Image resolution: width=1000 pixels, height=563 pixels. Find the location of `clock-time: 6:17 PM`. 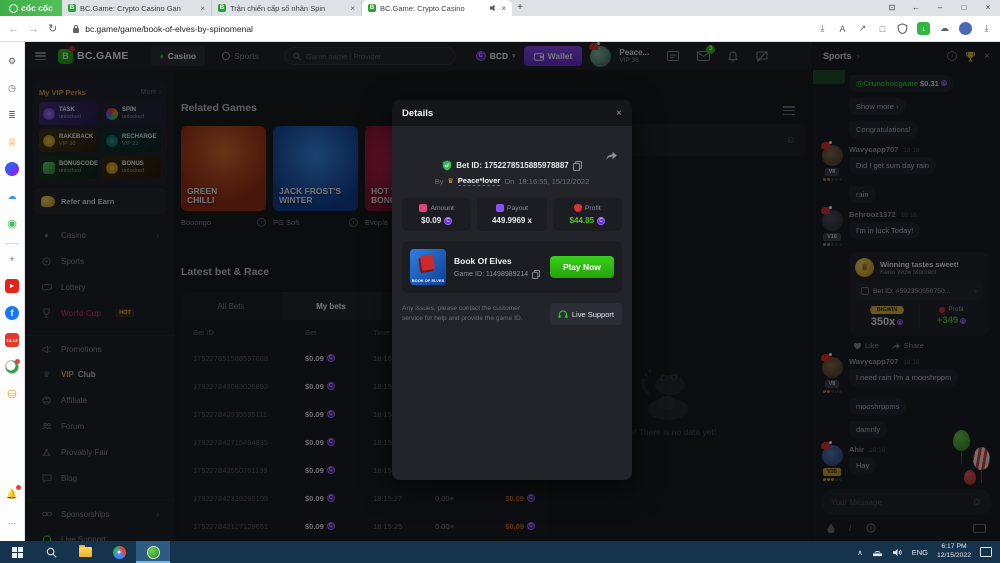

clock-time: 6:17 PM is located at coordinates (954, 547).